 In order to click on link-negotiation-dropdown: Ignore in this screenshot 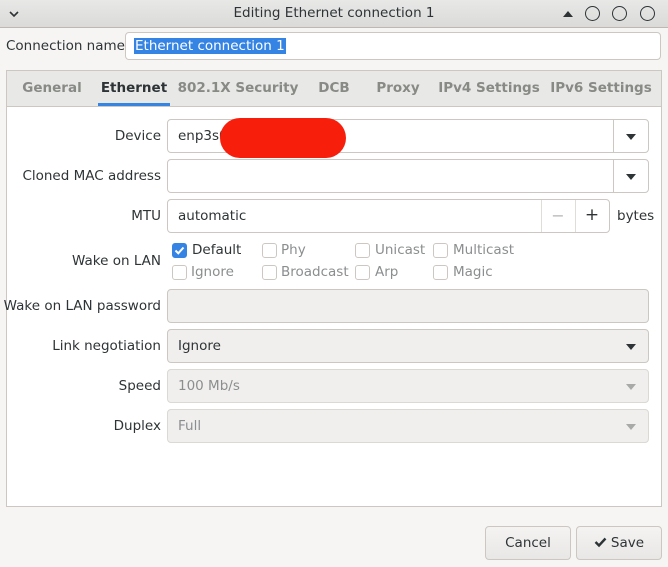, I will do `click(408, 346)`.